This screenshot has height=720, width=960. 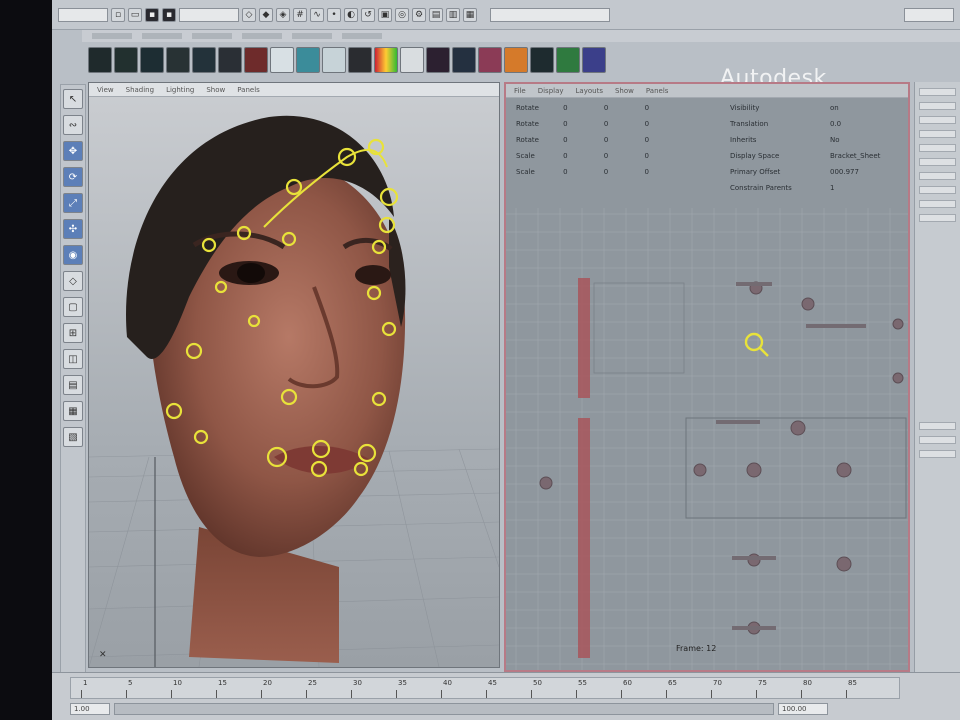 I want to click on snap-grid-icon: #, so click(x=300, y=14).